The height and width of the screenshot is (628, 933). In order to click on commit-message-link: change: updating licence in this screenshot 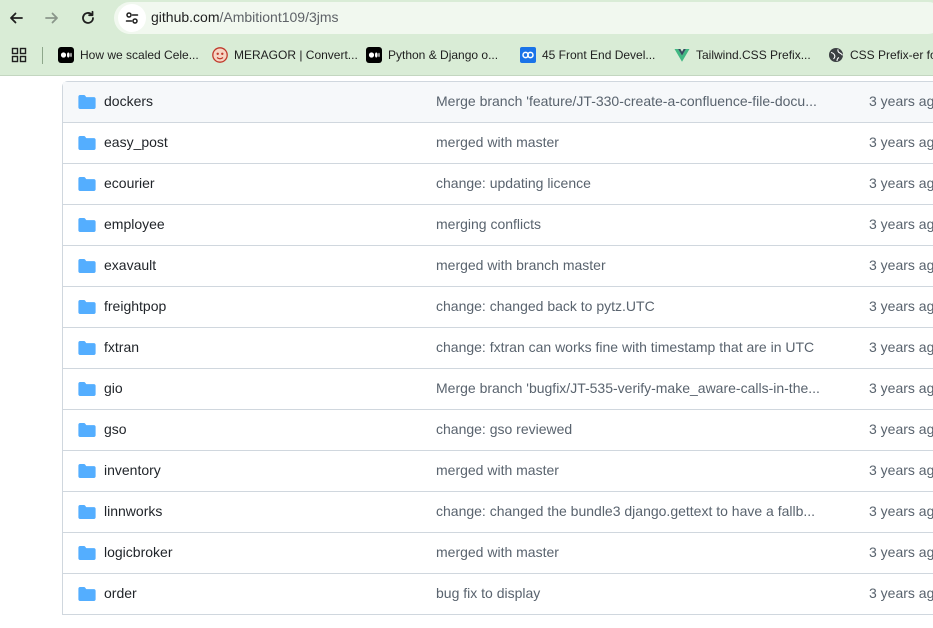, I will do `click(631, 183)`.